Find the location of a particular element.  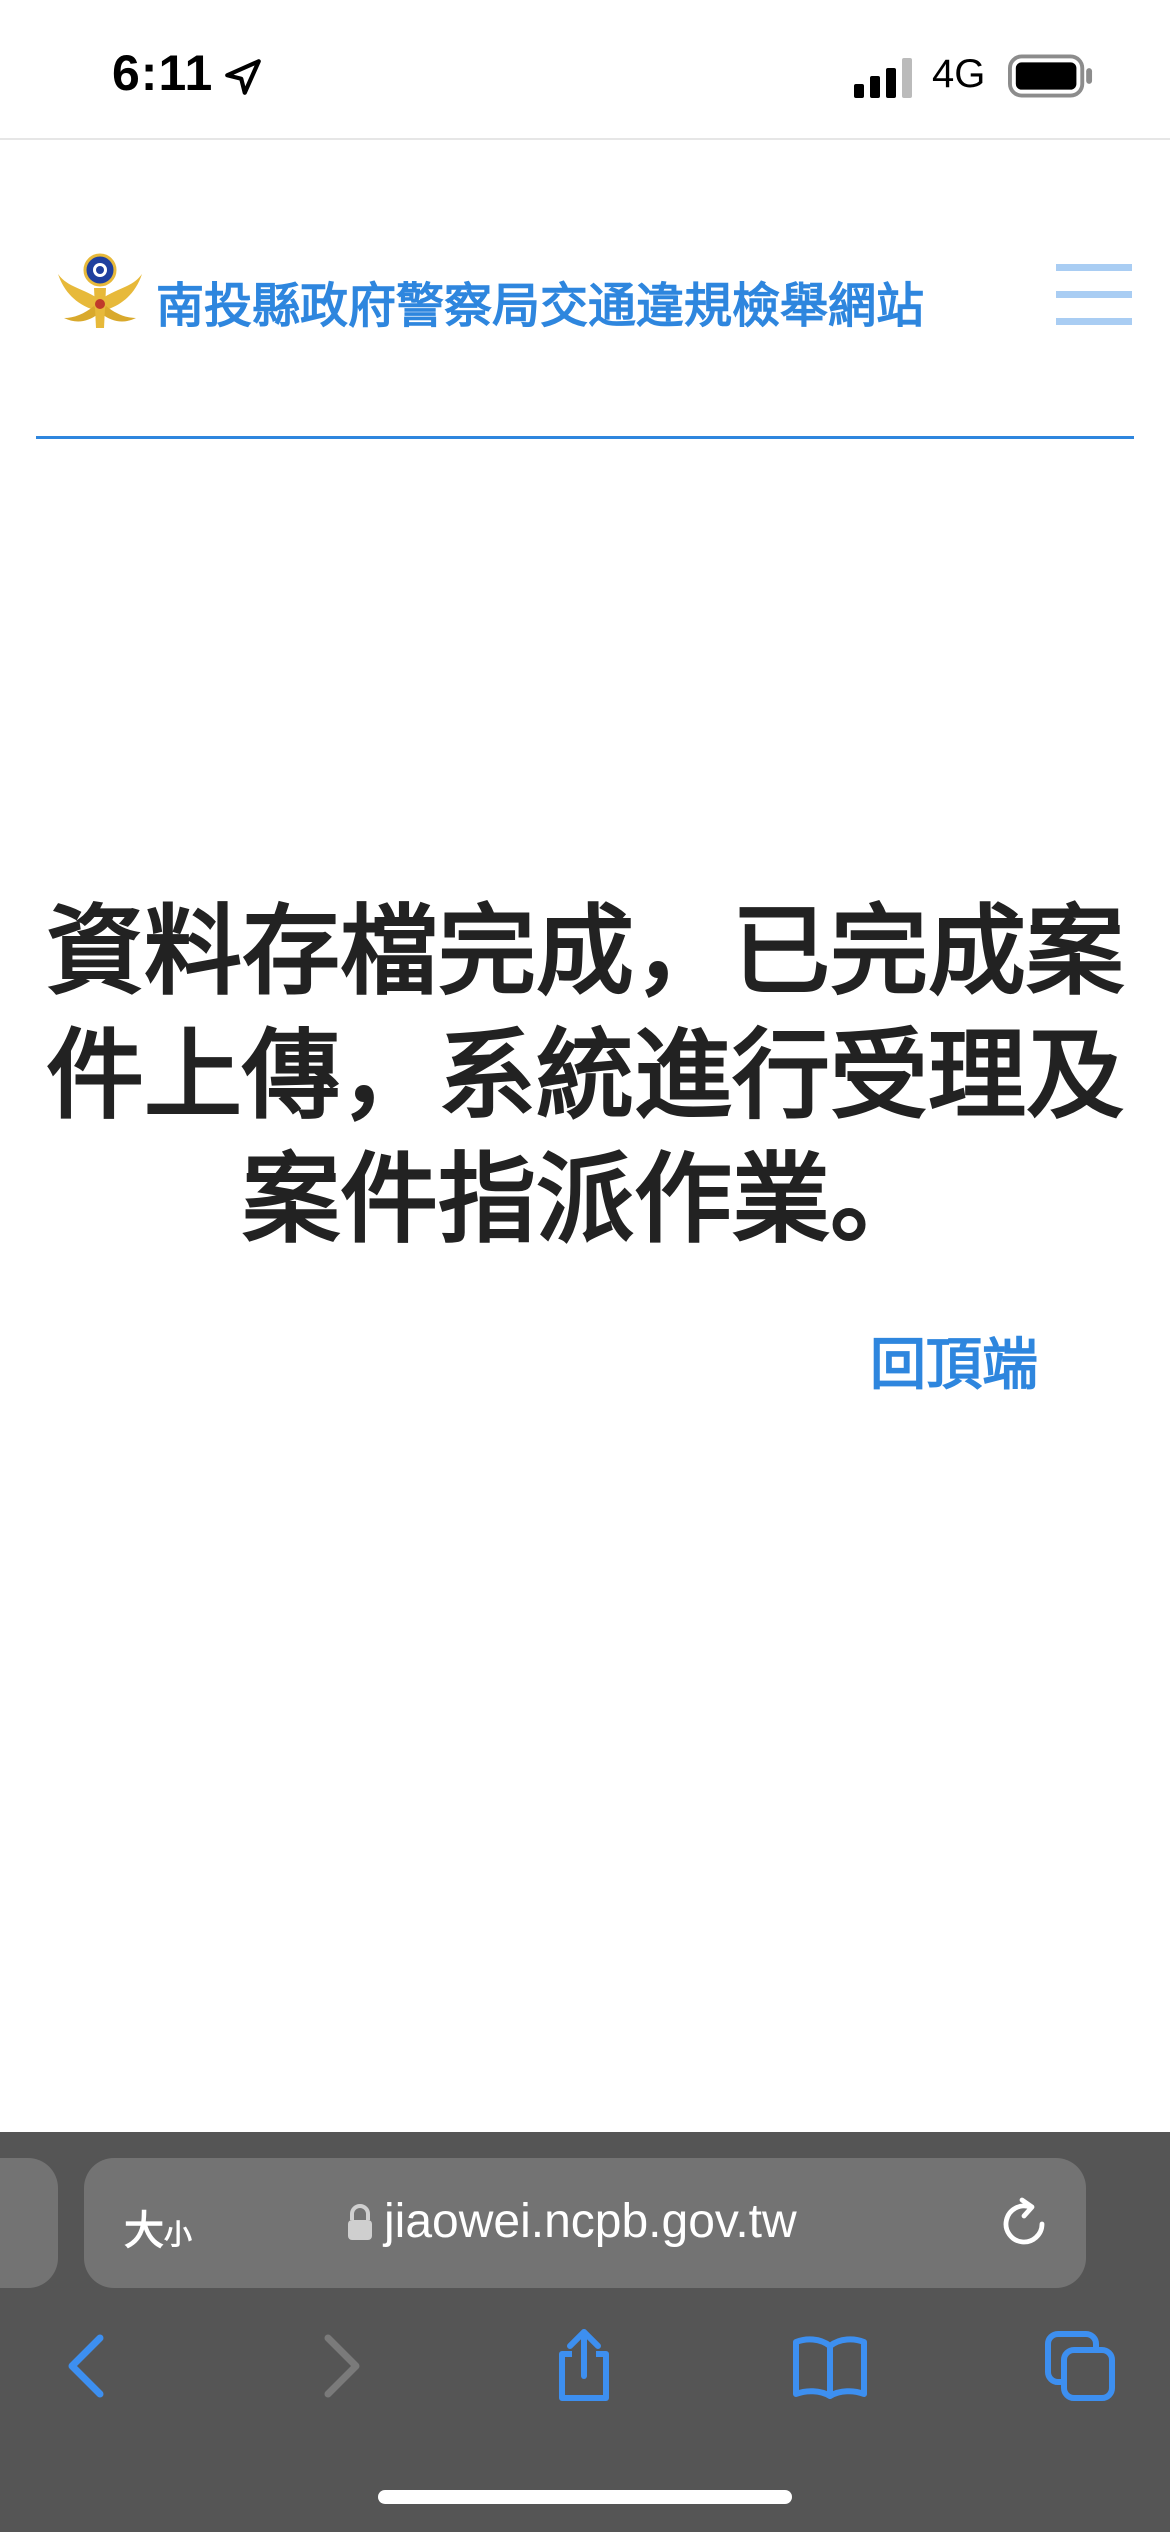

status-time: 6:11 is located at coordinates (163, 73).